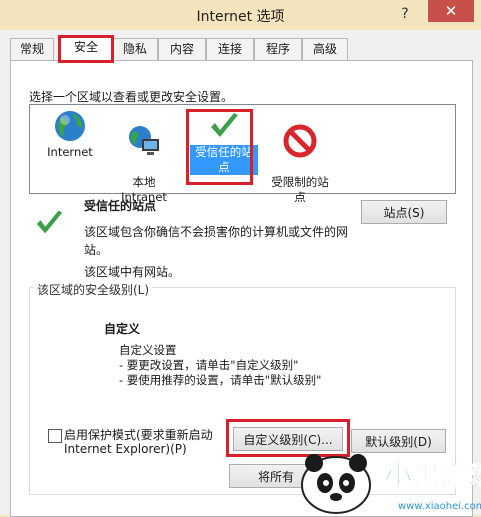 This screenshot has width=481, height=517. What do you see at coordinates (209, 365) in the screenshot?
I see `security-level-line2: - 要更改设置，请单击"自定义级别"` at bounding box center [209, 365].